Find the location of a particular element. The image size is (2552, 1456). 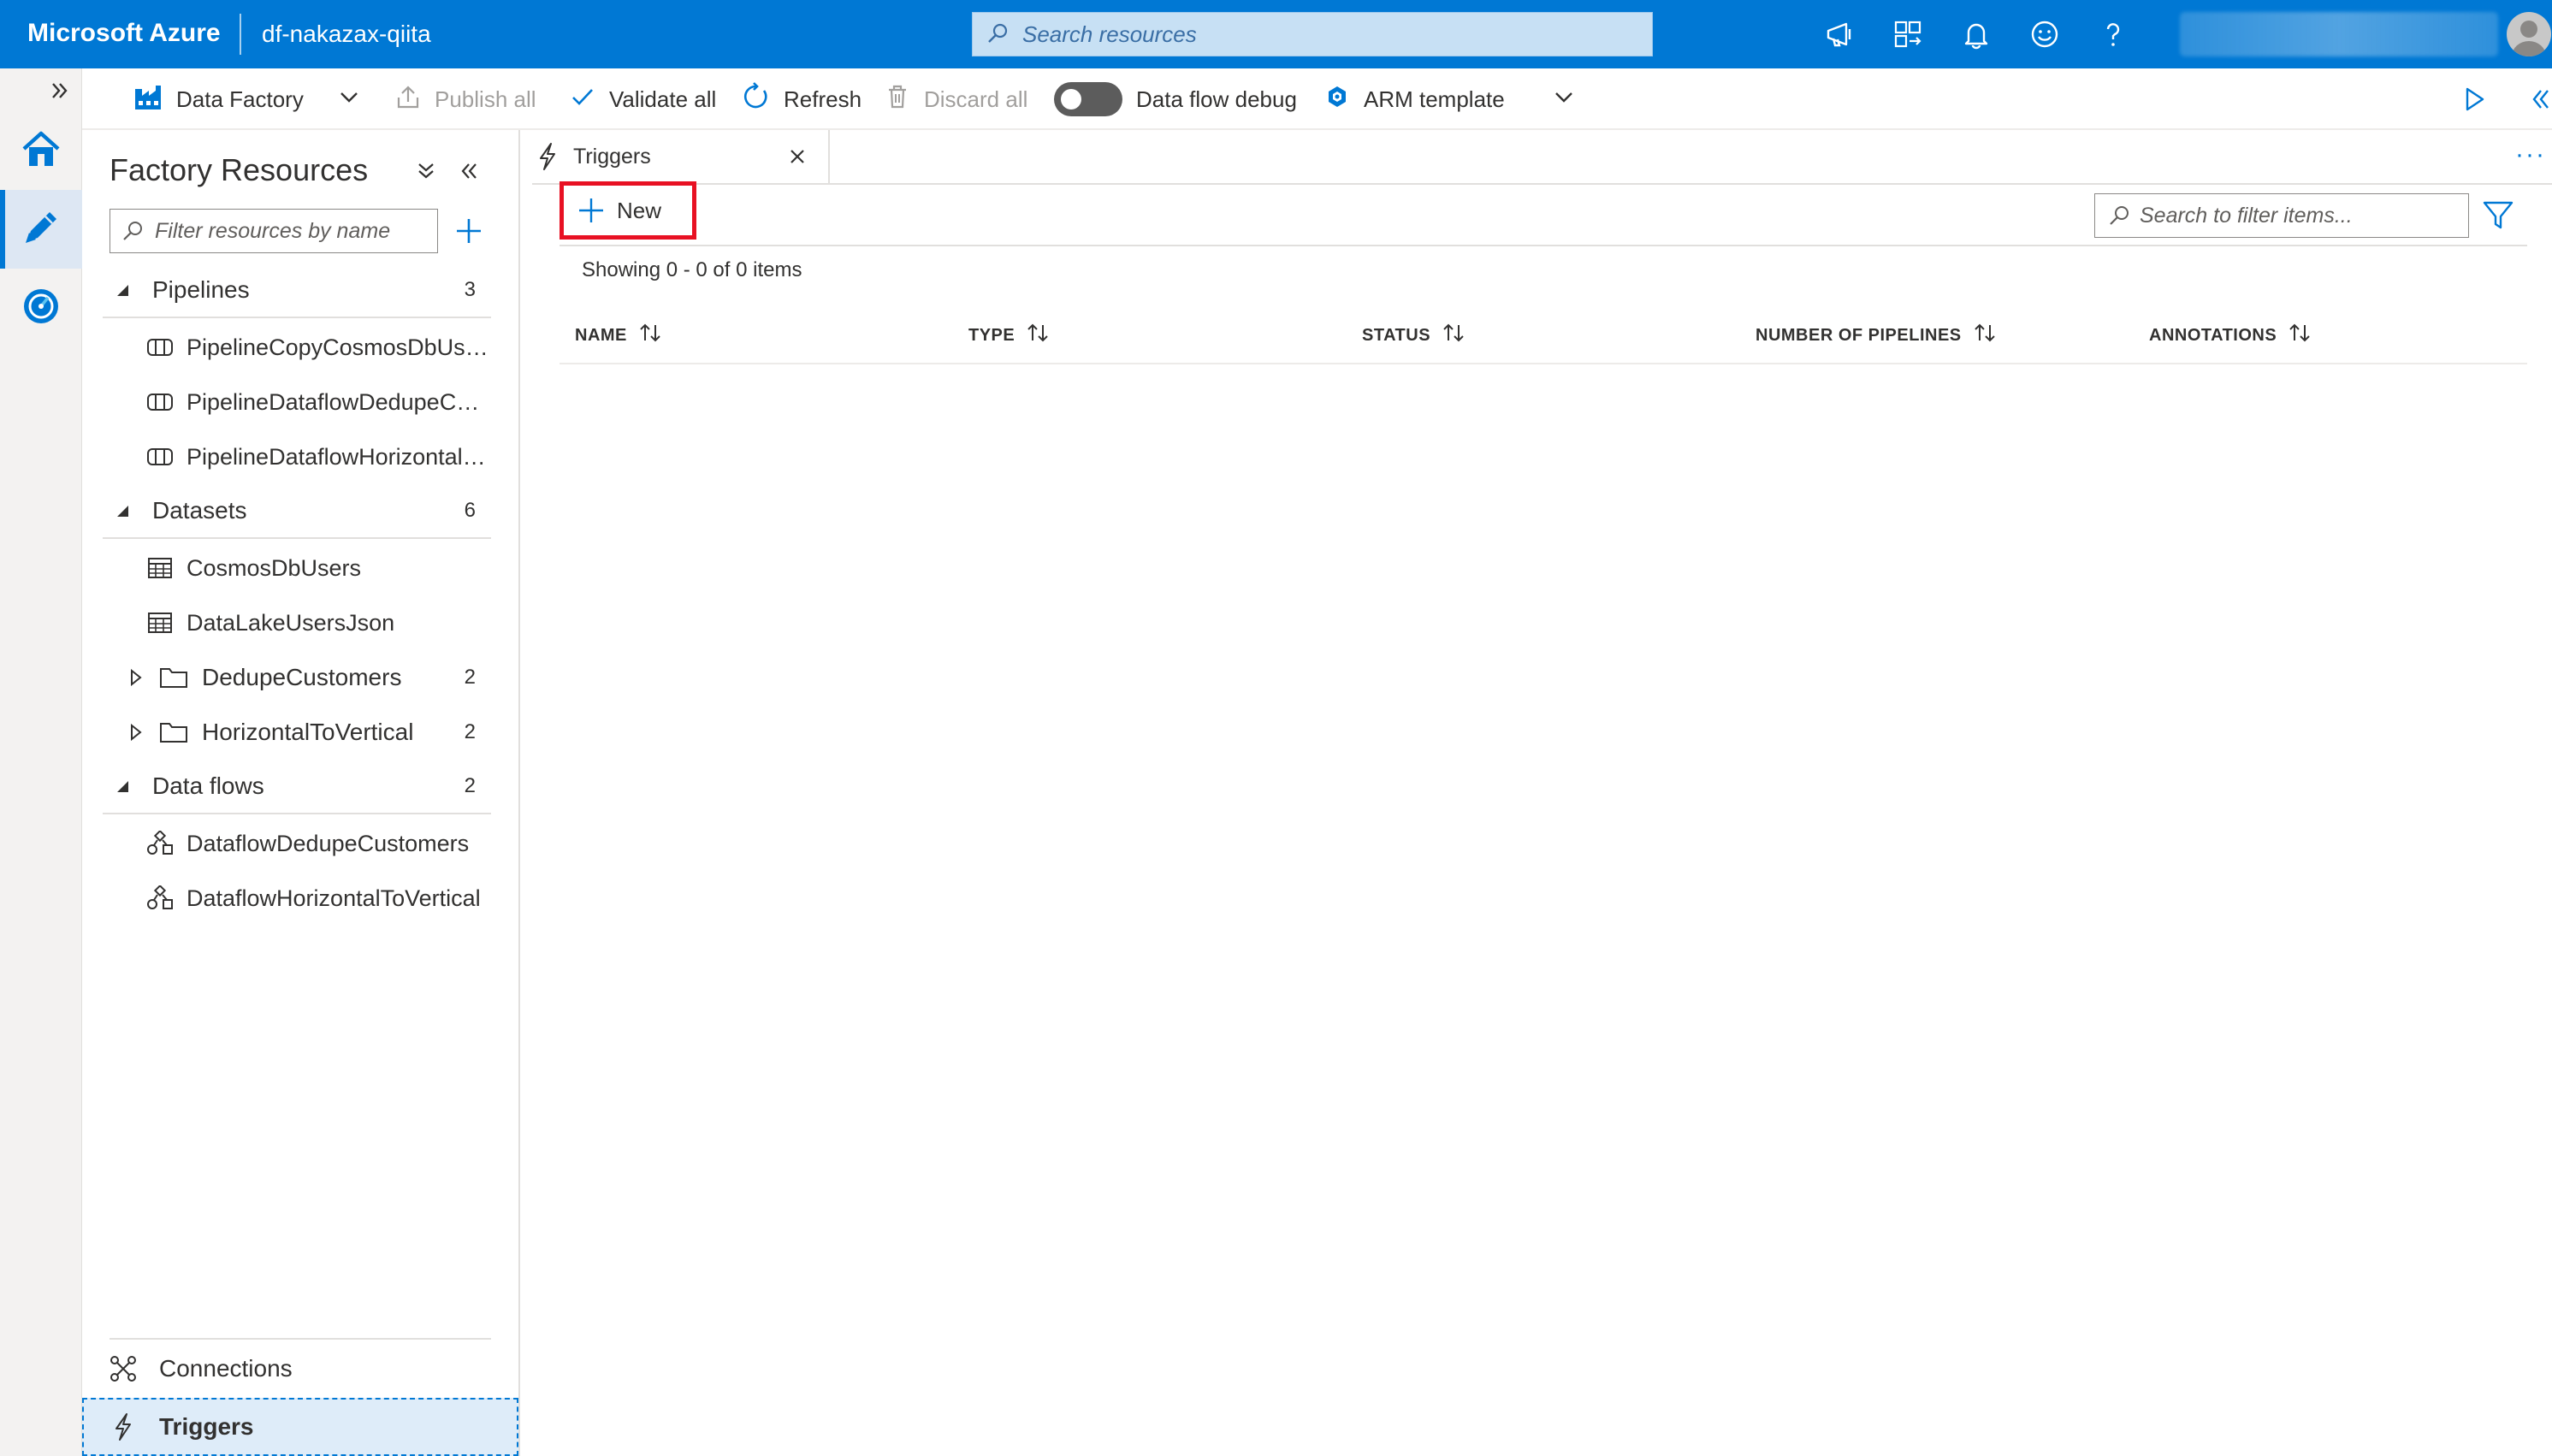

discard-all-button: Discard all is located at coordinates (956, 99).